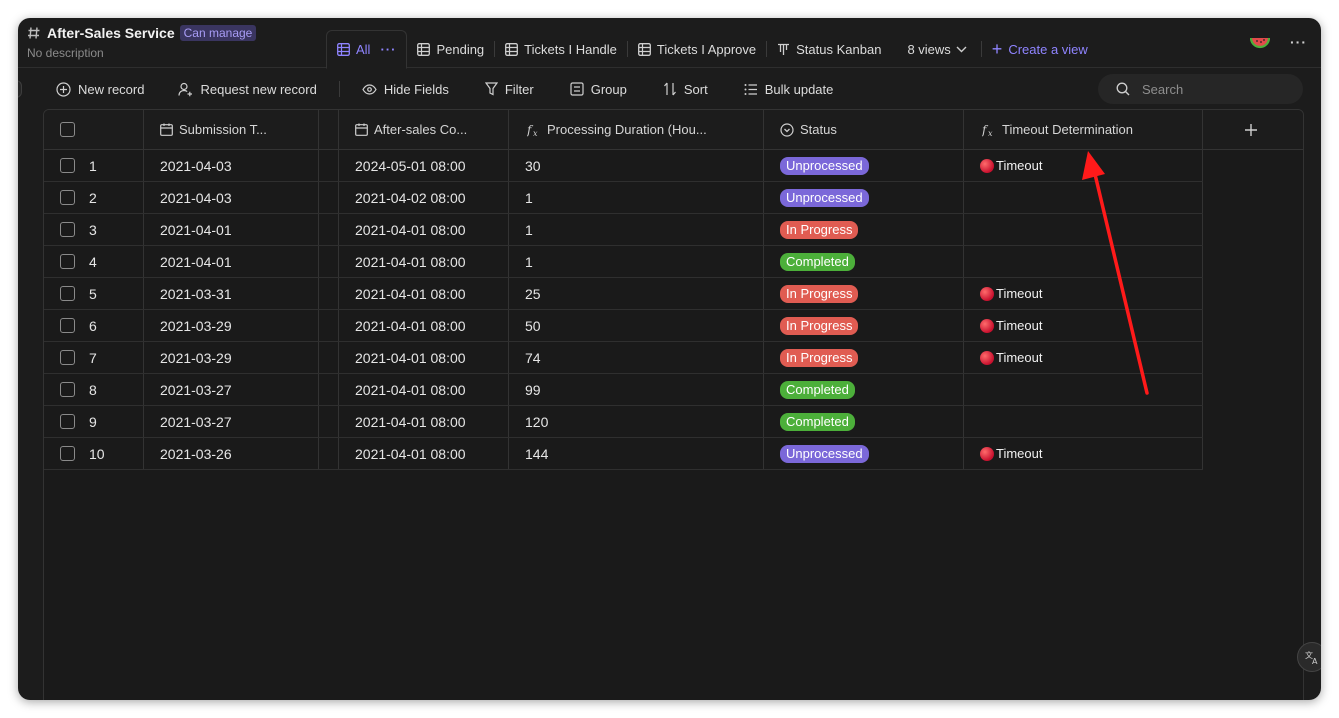 The width and height of the screenshot is (1339, 718). Describe the element at coordinates (247, 89) in the screenshot. I see `request-new-record-button: Request new record` at that location.